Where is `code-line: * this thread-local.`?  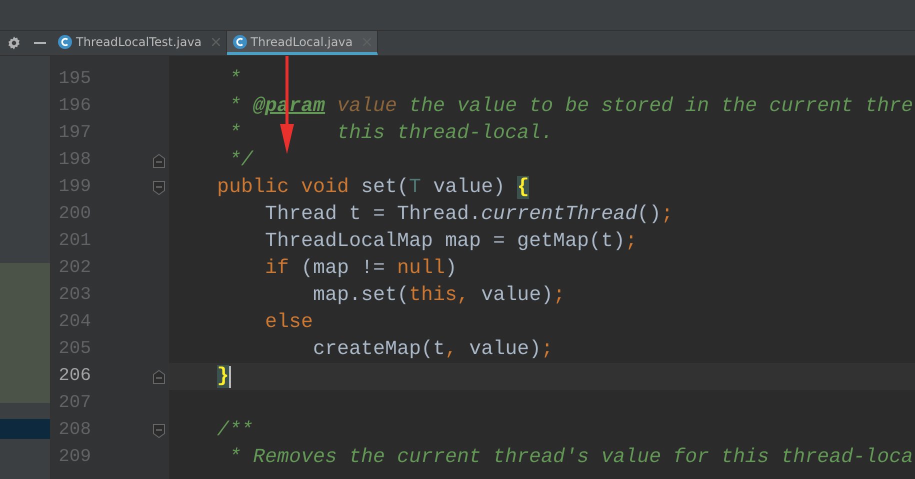 code-line: * this thread-local. is located at coordinates (391, 133).